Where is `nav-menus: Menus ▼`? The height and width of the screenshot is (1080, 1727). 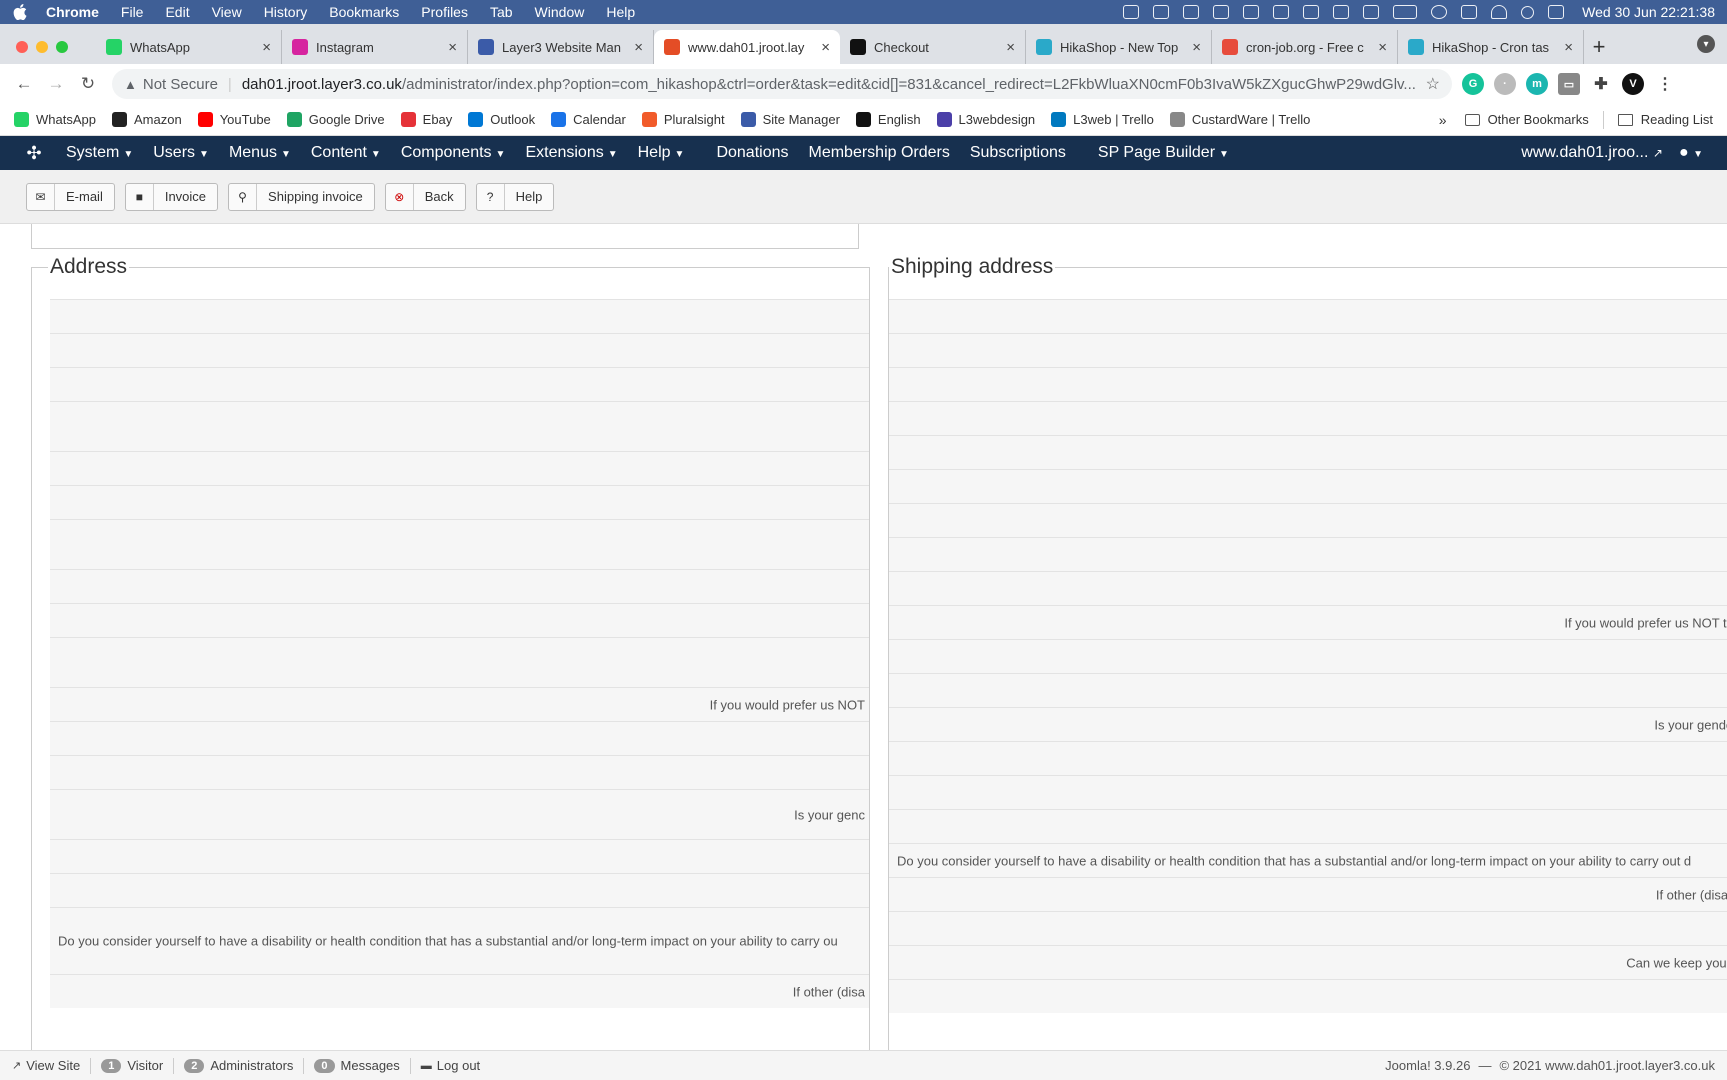 nav-menus: Menus ▼ is located at coordinates (260, 153).